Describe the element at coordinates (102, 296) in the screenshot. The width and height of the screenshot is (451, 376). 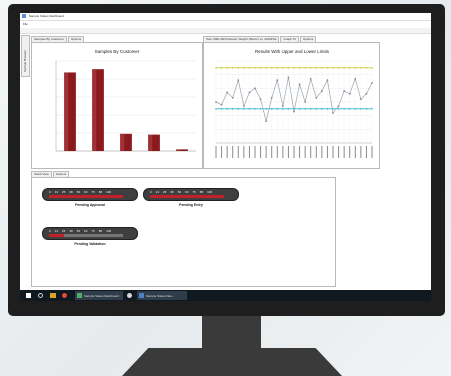
I see `taskbar-item-label: Sample Status Dashboard` at that location.